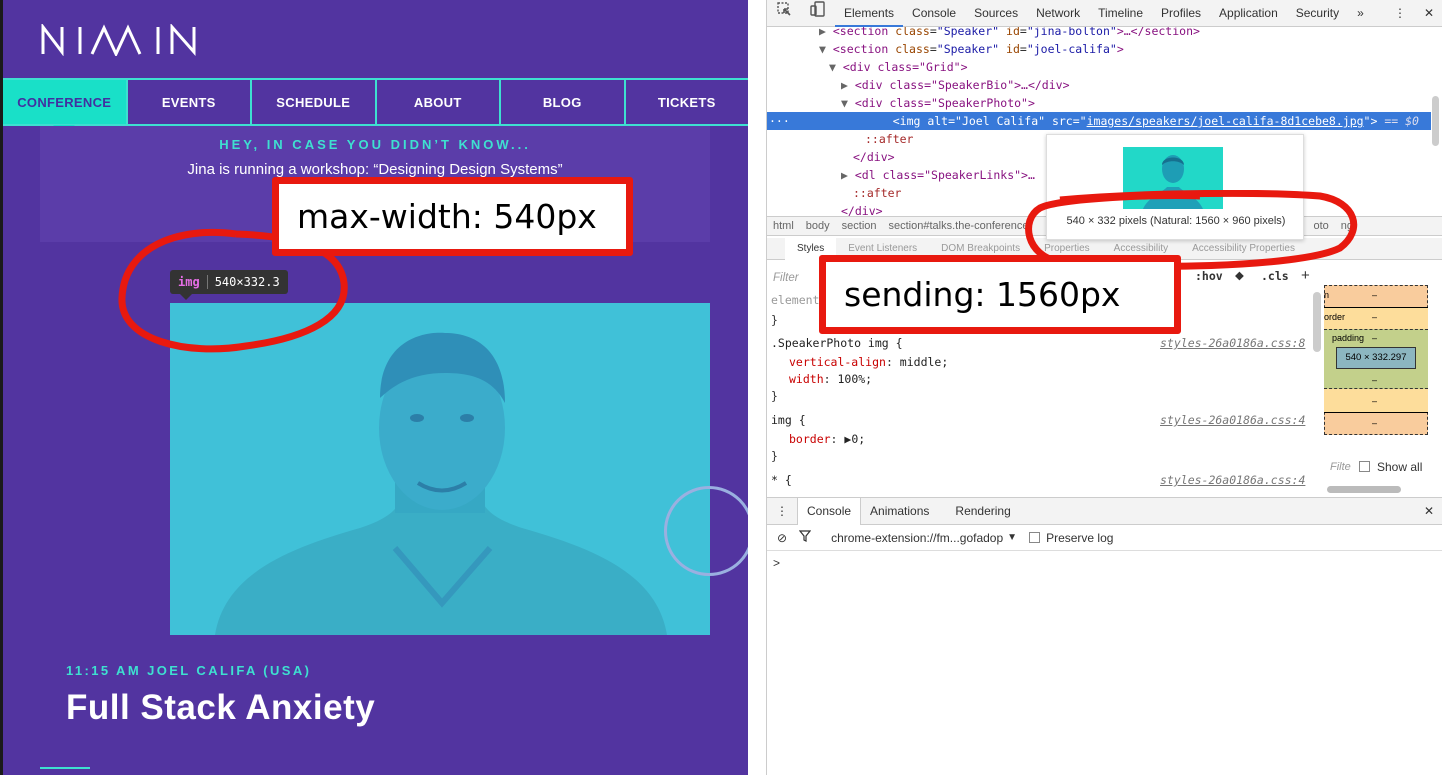  What do you see at coordinates (189, 670) in the screenshot?
I see `talk-meta: 11:15 AM JOEL CALIFA (USA)` at bounding box center [189, 670].